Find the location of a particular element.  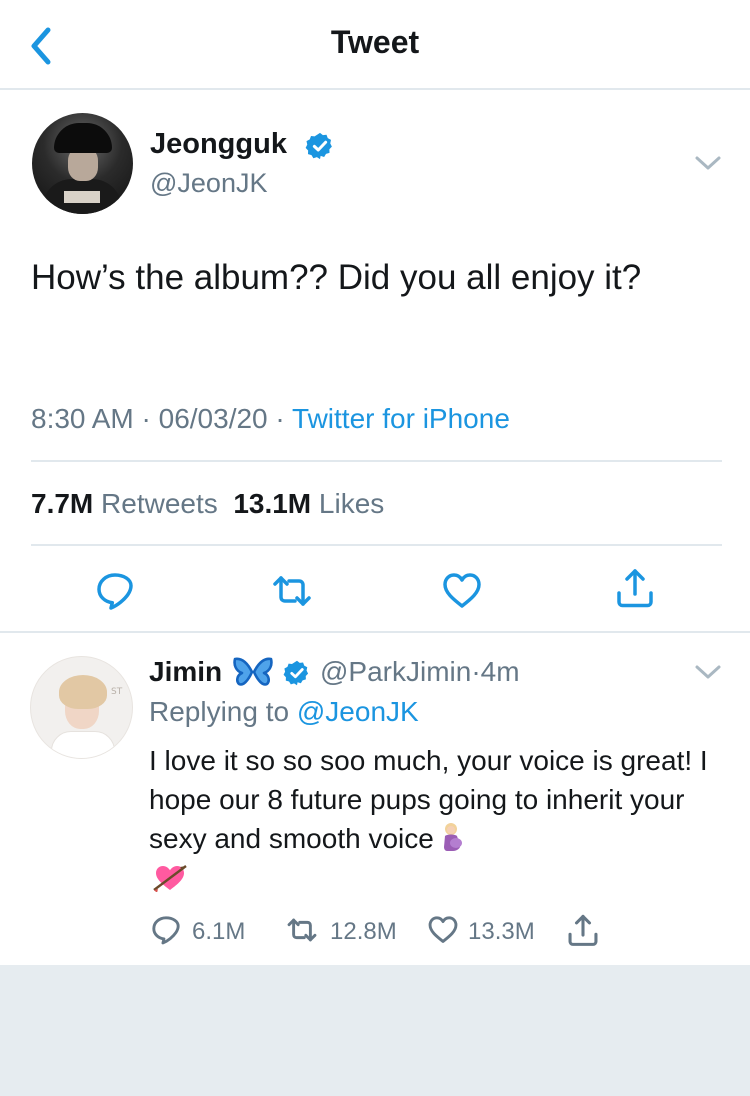

retweet-count: 12.8M is located at coordinates (363, 931).